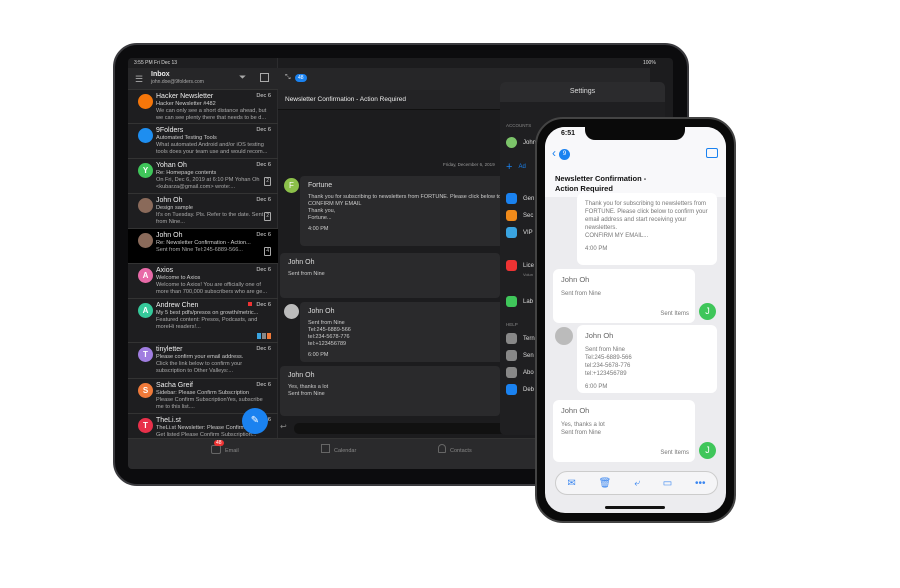 The image size is (900, 588). I want to click on tab-calendar: Calendar, so click(345, 451).